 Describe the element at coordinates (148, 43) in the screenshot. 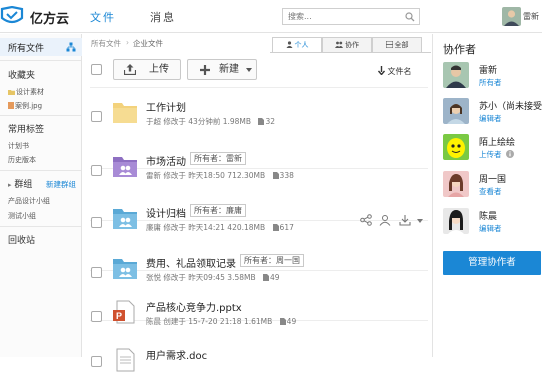

I see `breadcrumb-current: 企业文件` at that location.